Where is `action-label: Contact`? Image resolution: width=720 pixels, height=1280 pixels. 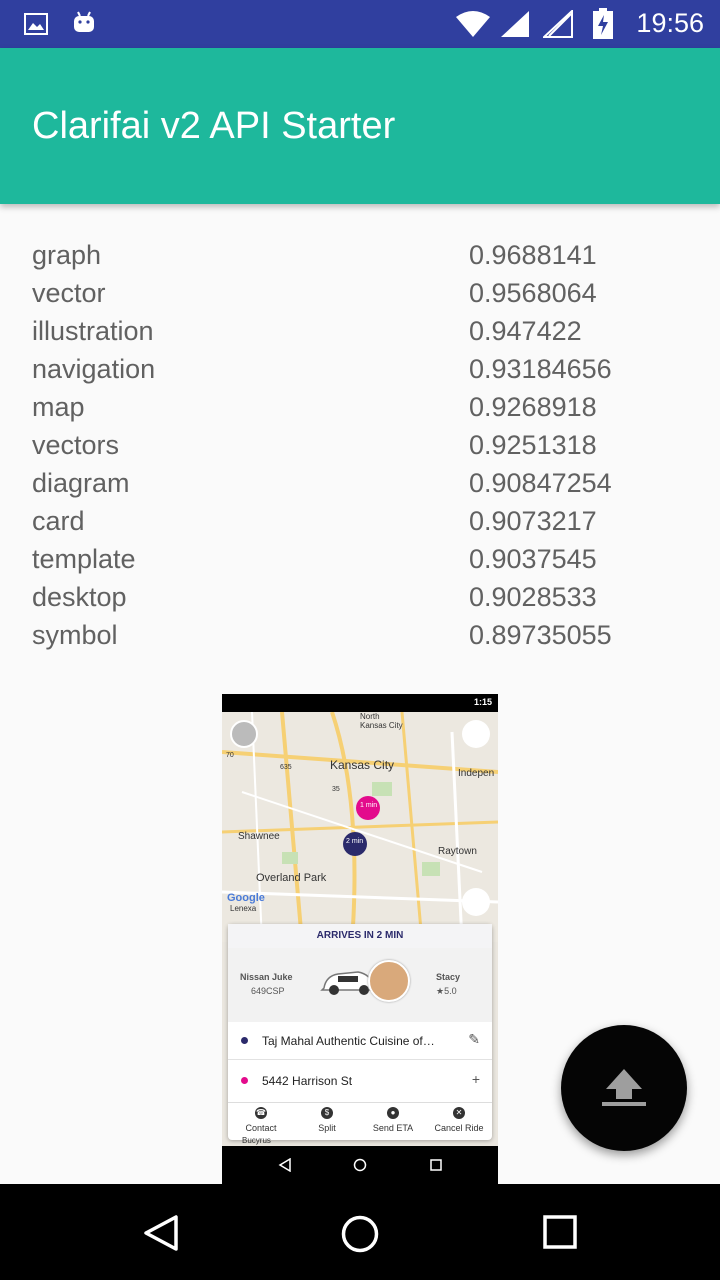 action-label: Contact is located at coordinates (261, 1128).